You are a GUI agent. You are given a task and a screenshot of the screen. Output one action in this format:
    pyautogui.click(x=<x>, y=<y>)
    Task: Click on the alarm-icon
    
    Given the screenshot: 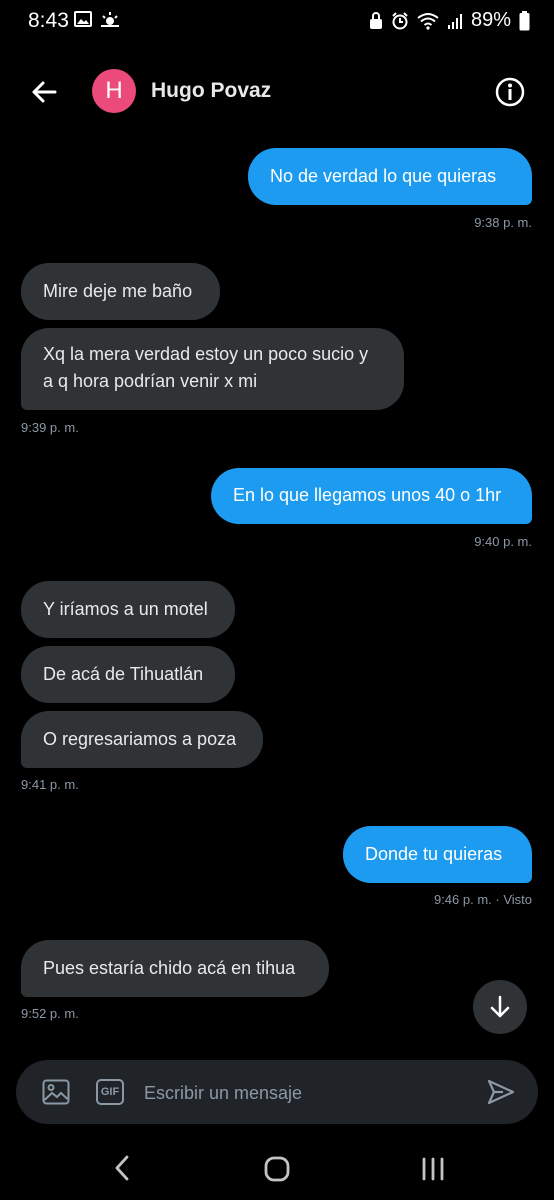 What is the action you would take?
    pyautogui.click(x=400, y=20)
    